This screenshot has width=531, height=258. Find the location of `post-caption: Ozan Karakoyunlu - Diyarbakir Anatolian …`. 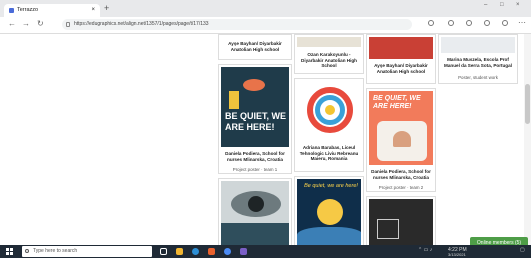

post-caption: Ozan Karakoyunlu - Diyarbakir Anatolian … is located at coordinates (329, 60).